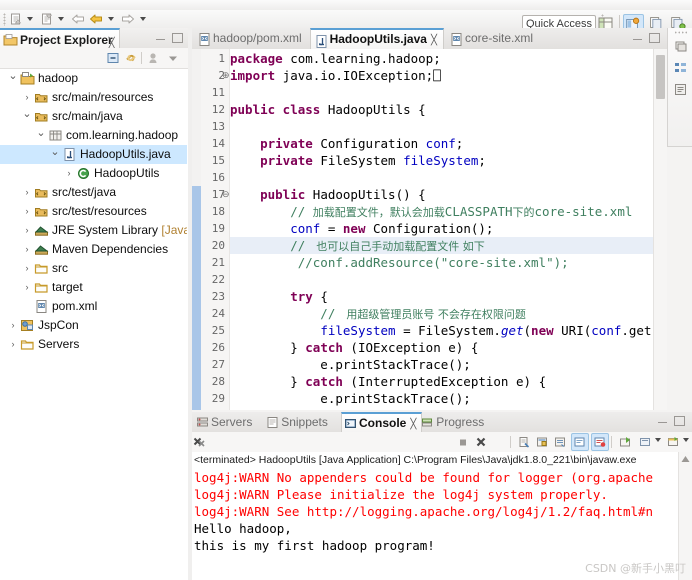  Describe the element at coordinates (441, 58) in the screenshot. I see `code-line: package com.learning.hadoop;` at that location.